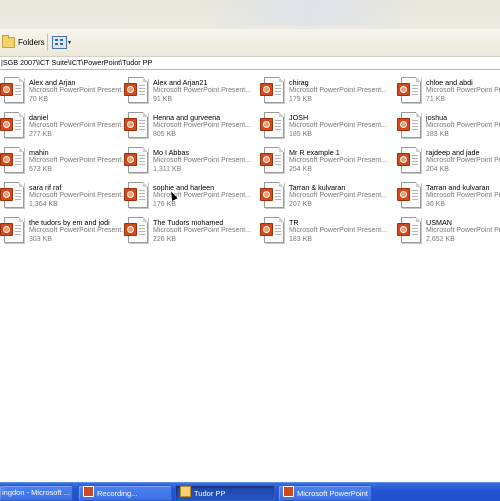 This screenshot has width=500, height=501. What do you see at coordinates (31, 42) in the screenshot?
I see `folders-label: Folders` at bounding box center [31, 42].